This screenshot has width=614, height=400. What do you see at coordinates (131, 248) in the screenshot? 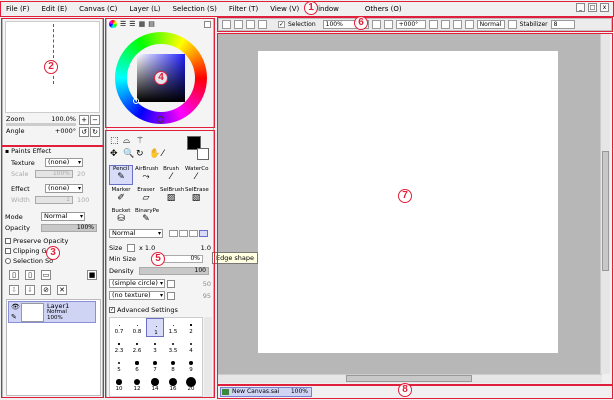
I see `size-range-icon` at bounding box center [131, 248].